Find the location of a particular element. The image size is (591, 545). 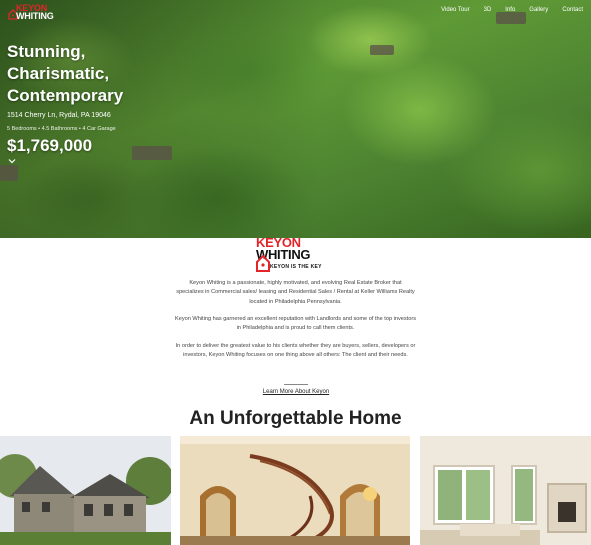

house-exterior-image is located at coordinates (85, 490).